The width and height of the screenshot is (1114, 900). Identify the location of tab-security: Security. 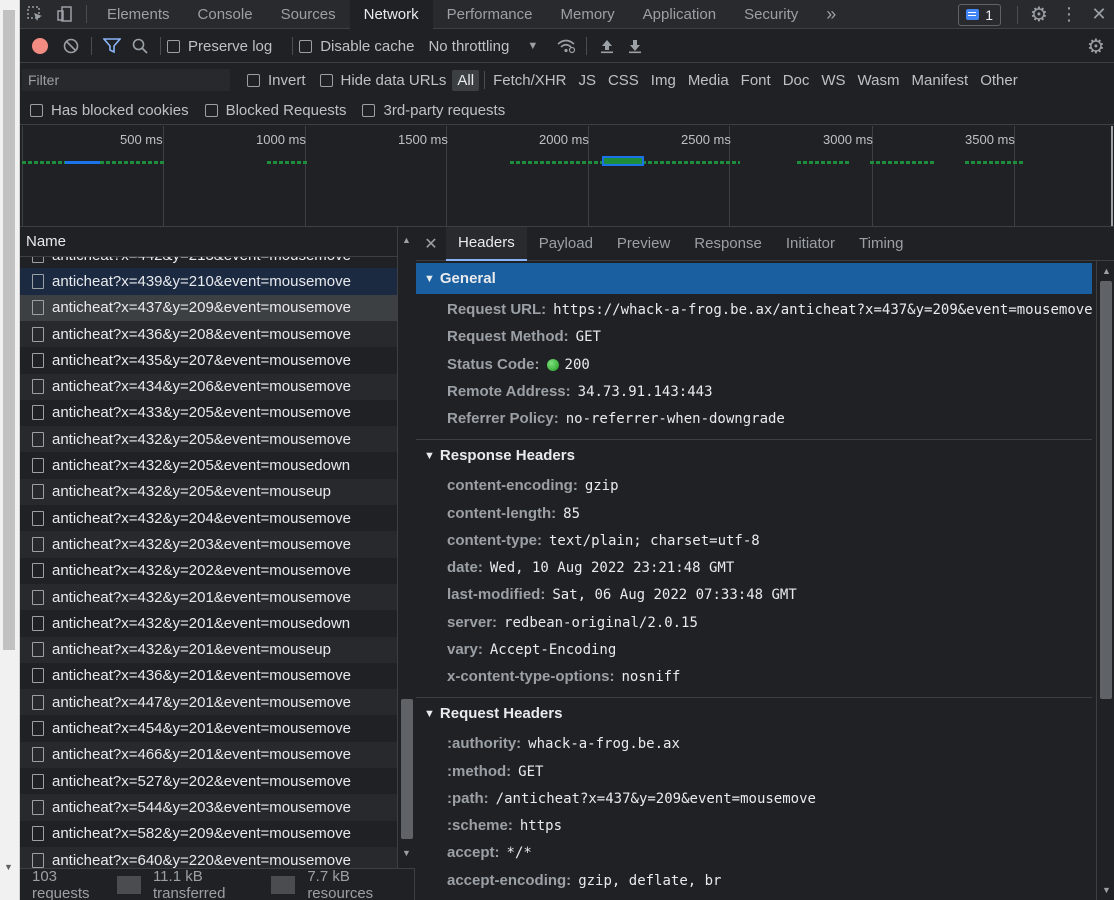
(771, 14).